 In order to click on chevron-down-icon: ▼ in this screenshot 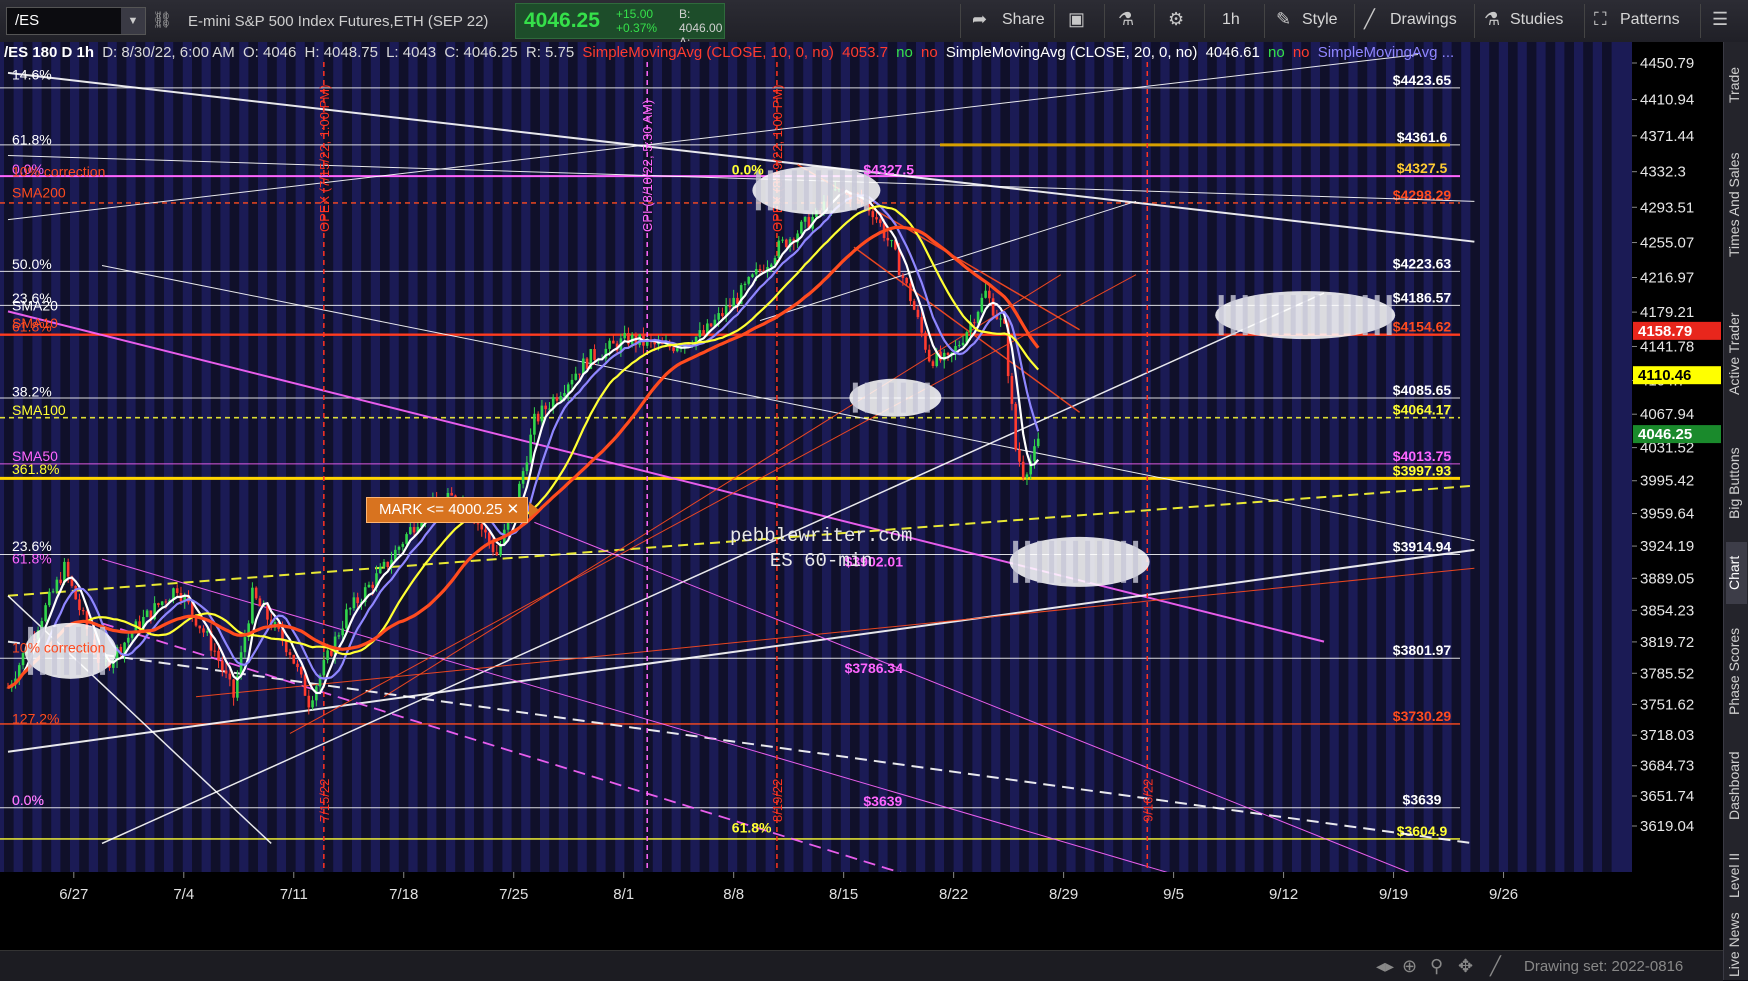, I will do `click(133, 21)`.